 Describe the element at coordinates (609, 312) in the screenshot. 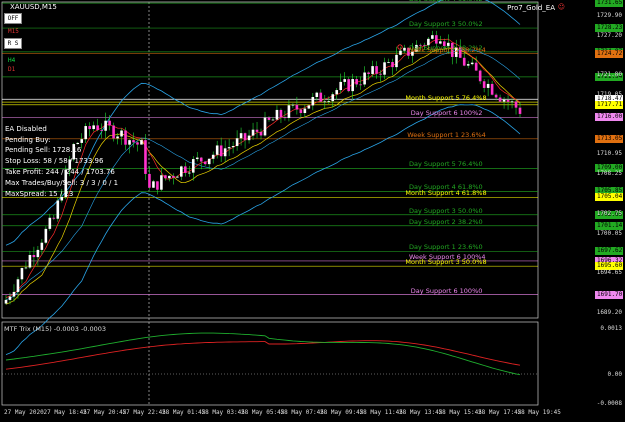

I see `price-axis-label: 1689.20` at that location.